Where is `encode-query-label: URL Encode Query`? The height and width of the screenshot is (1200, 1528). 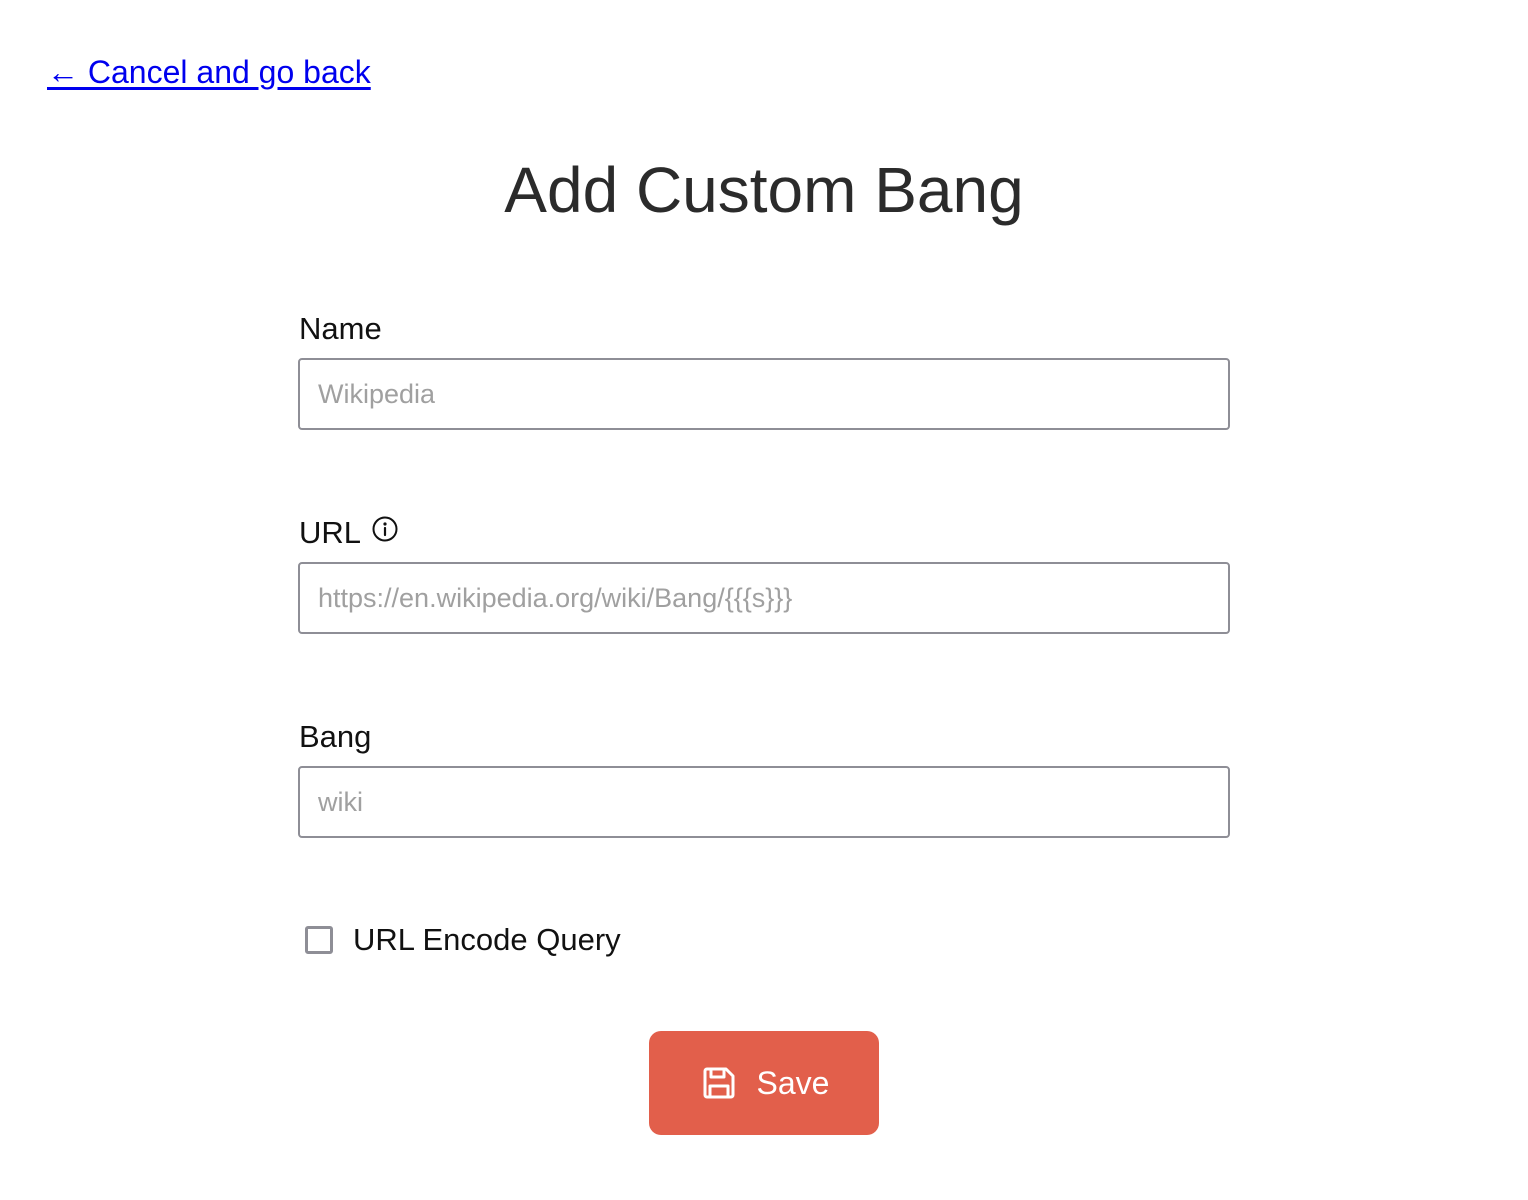 encode-query-label: URL Encode Query is located at coordinates (487, 939).